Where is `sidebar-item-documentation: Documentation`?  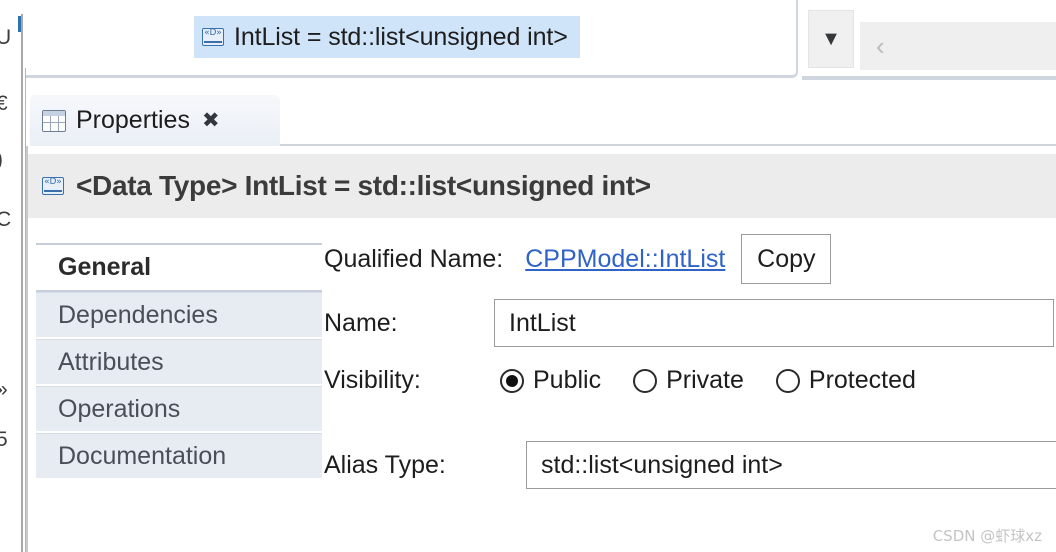 sidebar-item-documentation: Documentation is located at coordinates (179, 456).